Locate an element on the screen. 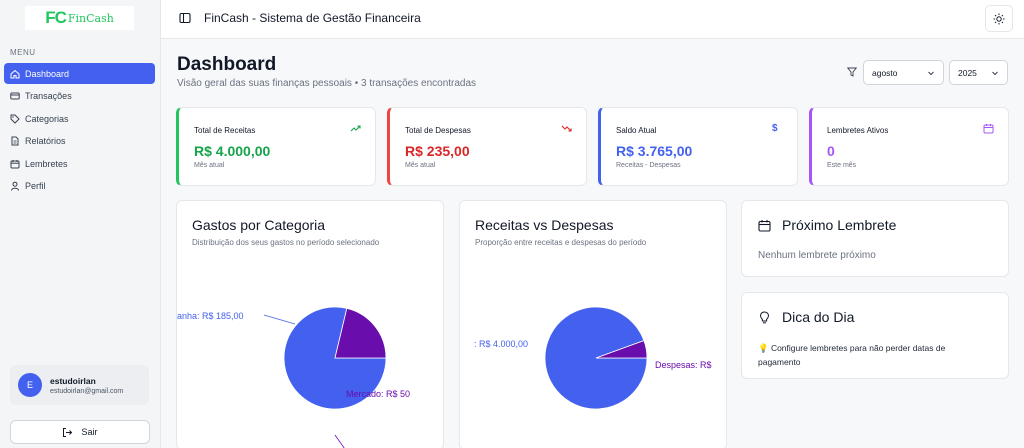 Image resolution: width=1024 pixels, height=448 pixels. home-icon is located at coordinates (15, 73).